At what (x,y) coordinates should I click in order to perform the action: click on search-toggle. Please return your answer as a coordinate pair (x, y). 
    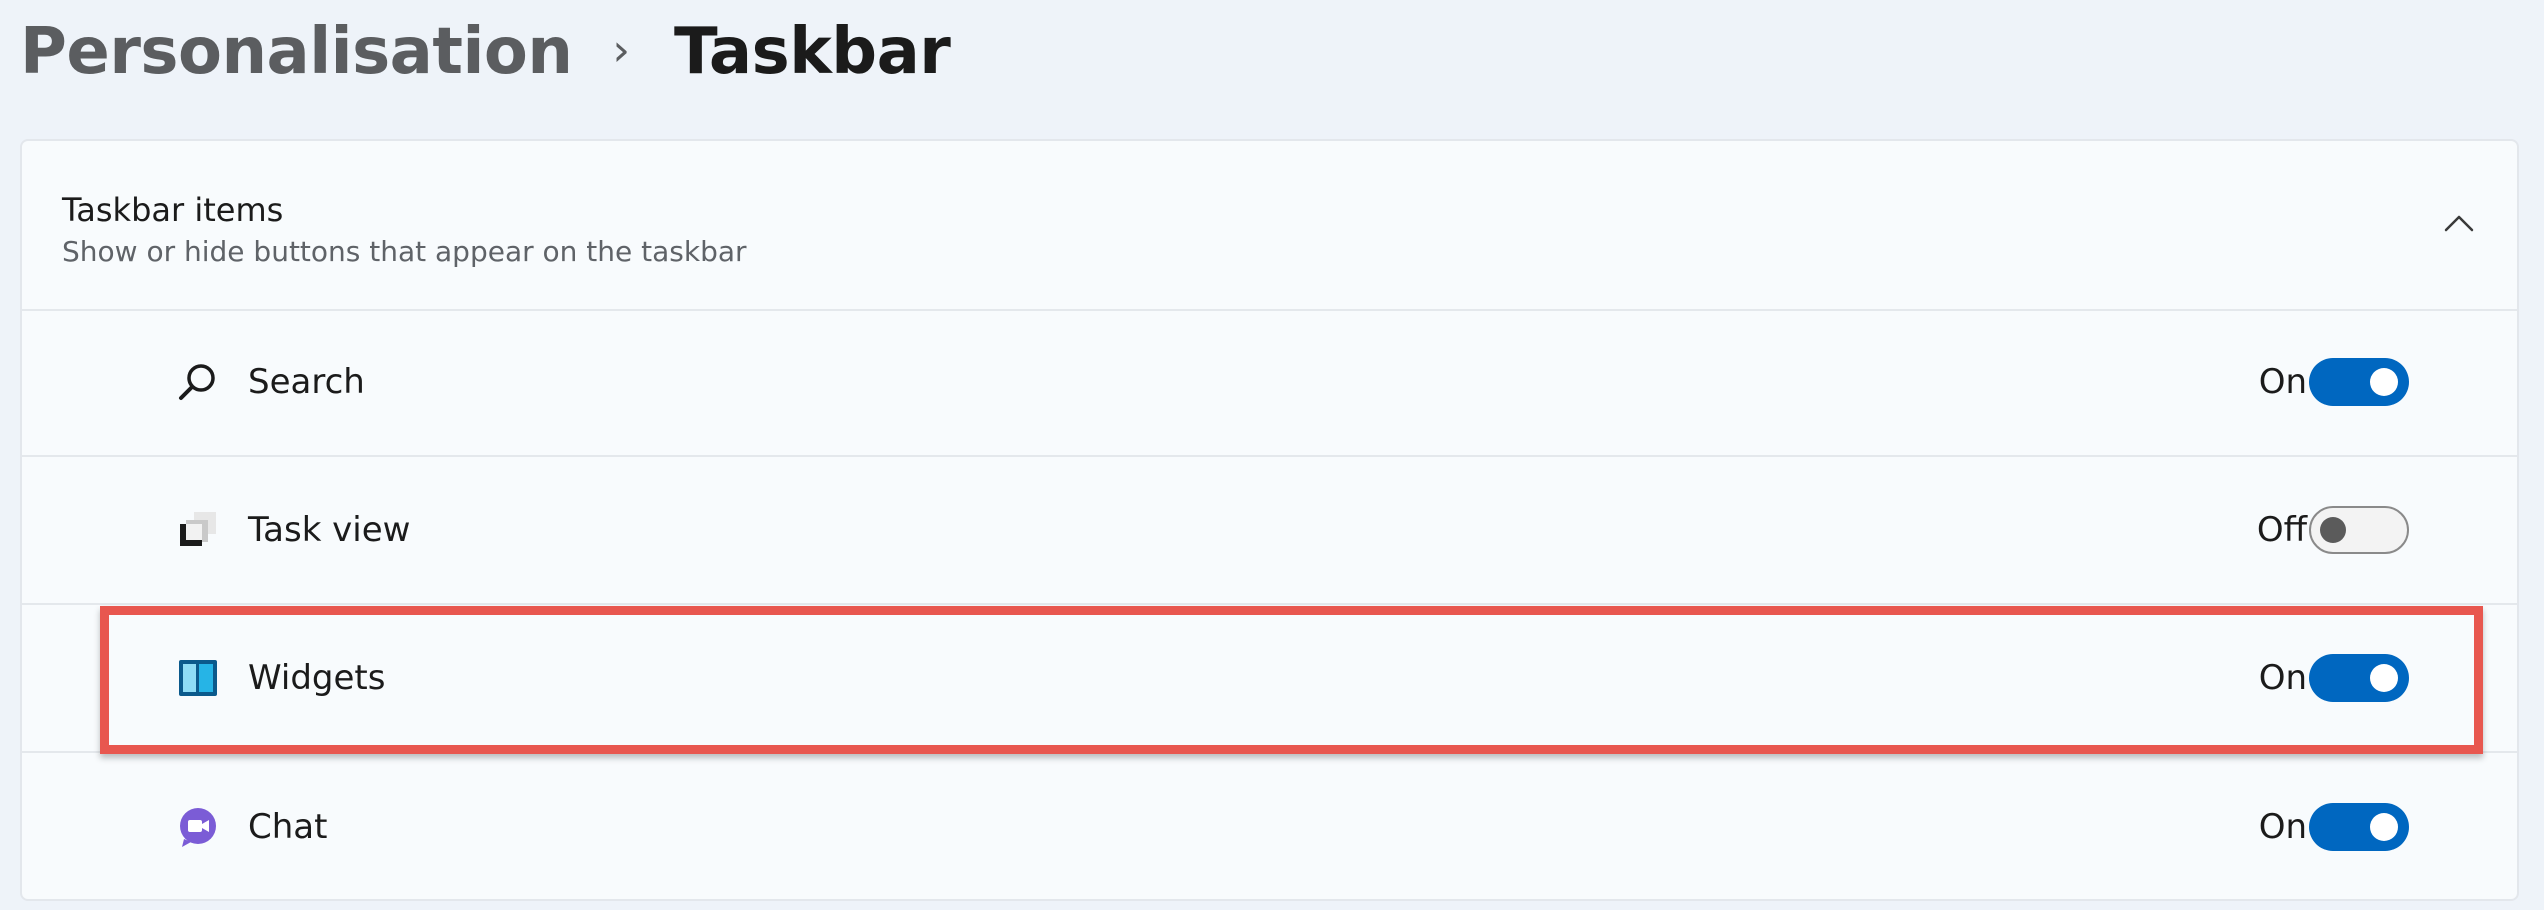
    Looking at the image, I should click on (2359, 382).